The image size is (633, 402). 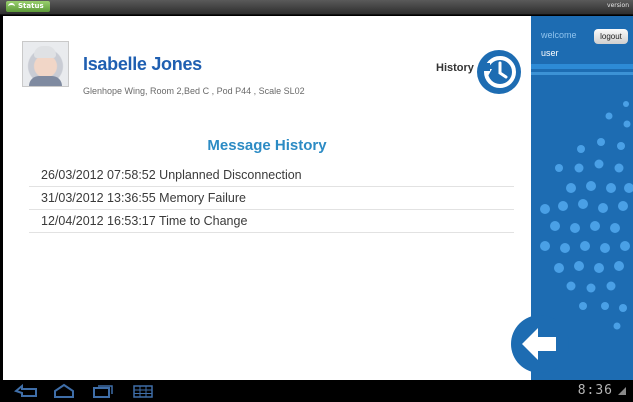 I want to click on history-clock-icon, so click(x=499, y=72).